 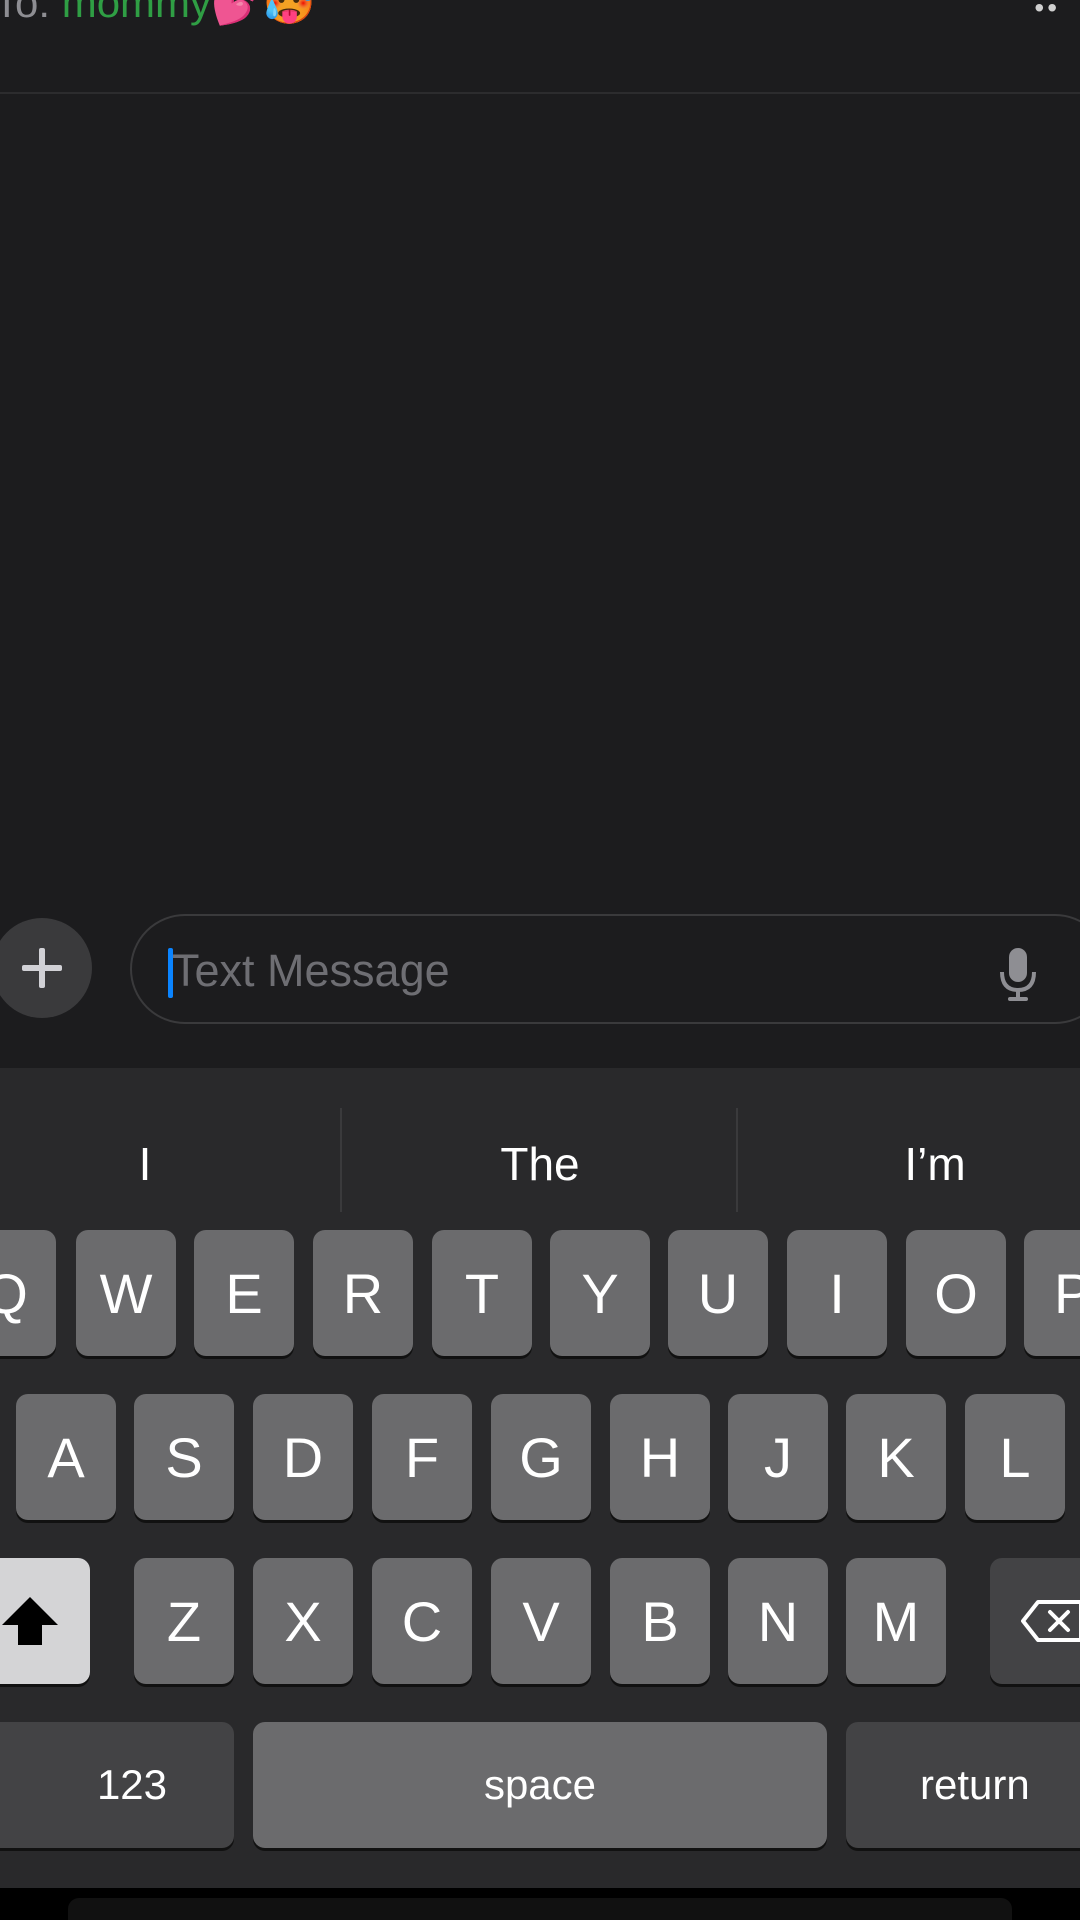 What do you see at coordinates (66, 1457) in the screenshot?
I see `key-a: A` at bounding box center [66, 1457].